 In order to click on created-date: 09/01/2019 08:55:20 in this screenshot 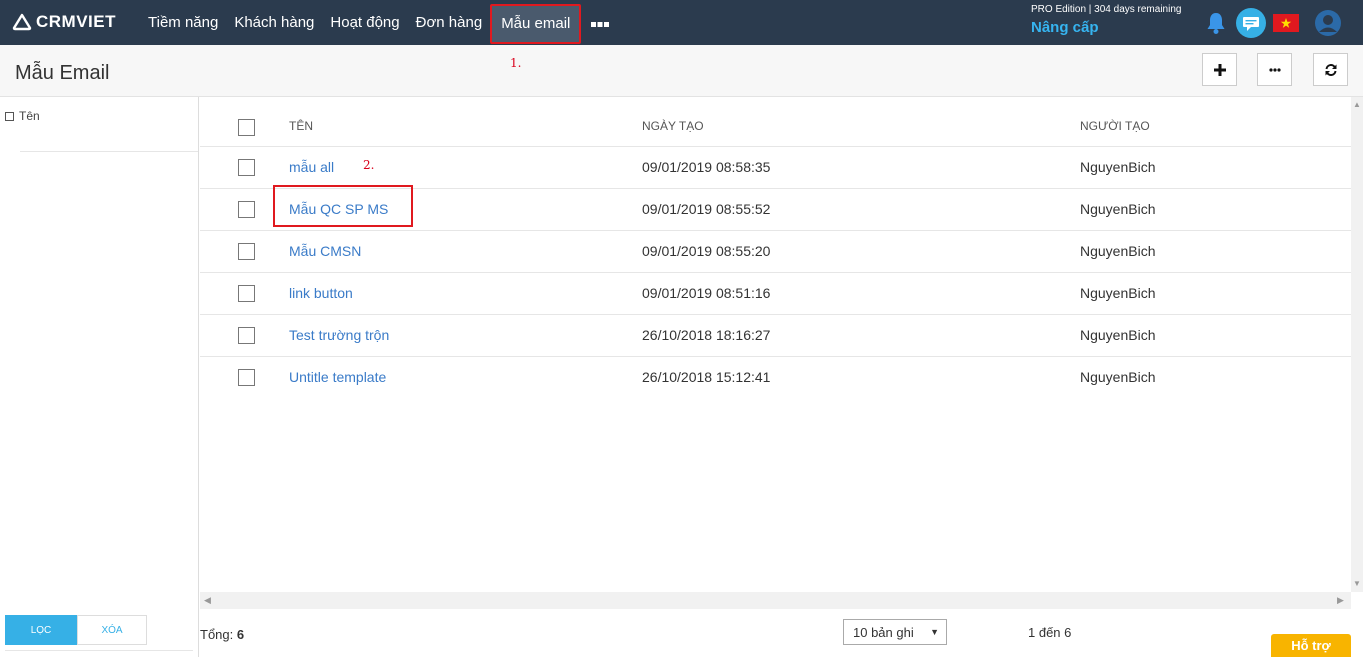, I will do `click(706, 251)`.